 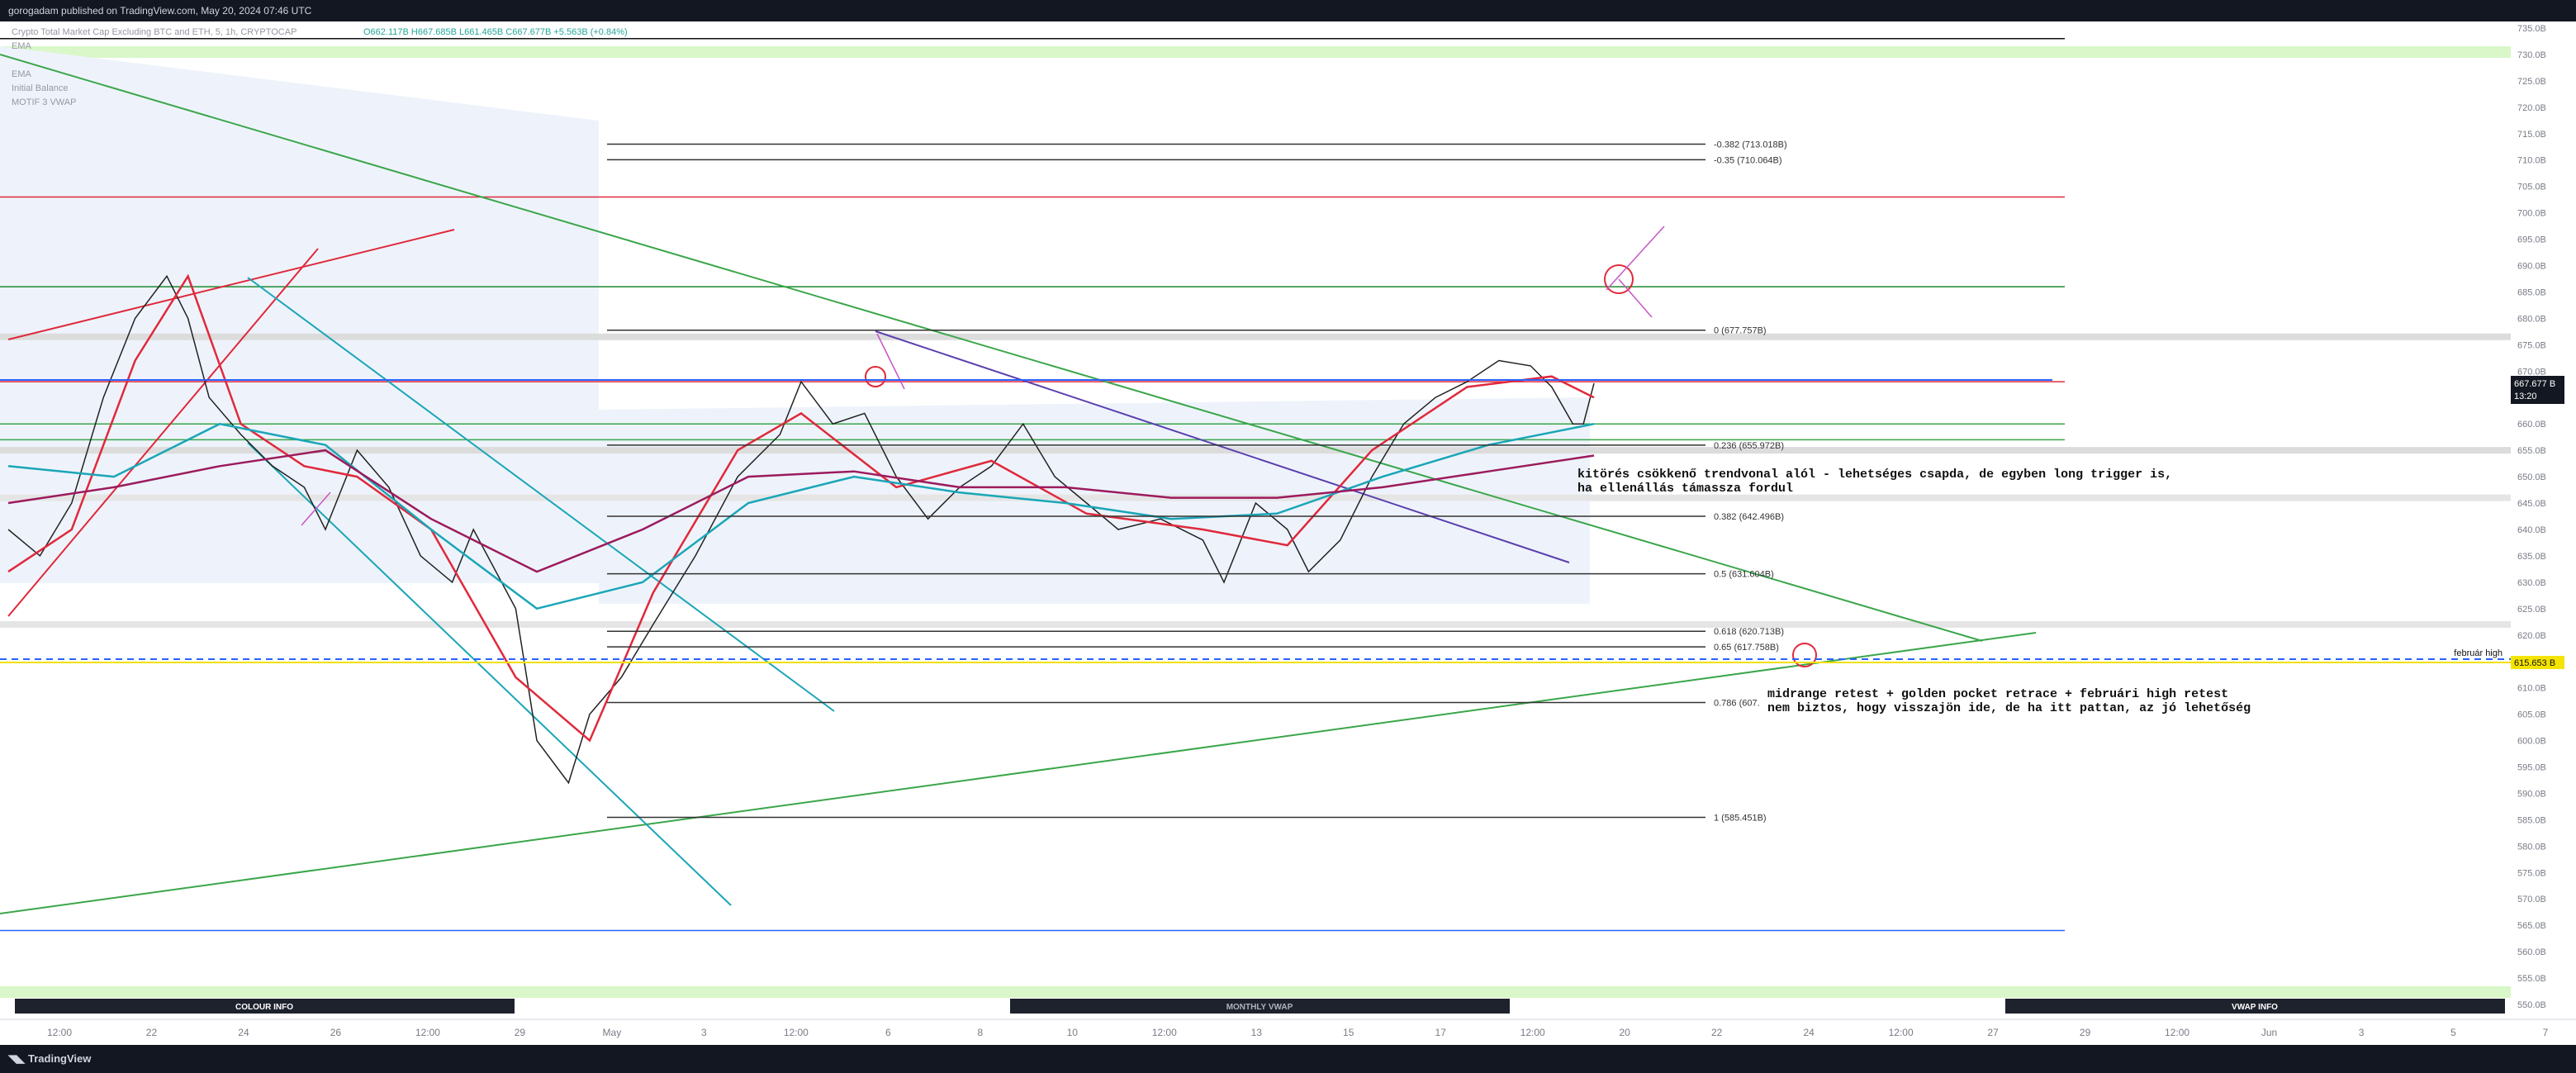 What do you see at coordinates (1625, 1032) in the screenshot?
I see `x-tick-label: 20` at bounding box center [1625, 1032].